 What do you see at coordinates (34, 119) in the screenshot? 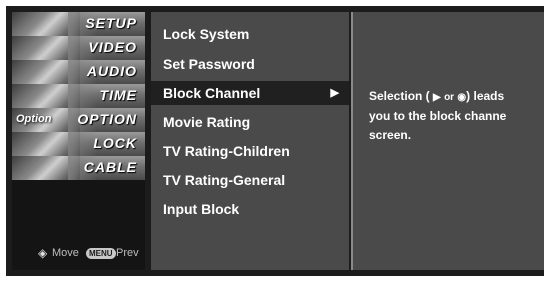
I see `option-overlay-text: Option` at bounding box center [34, 119].